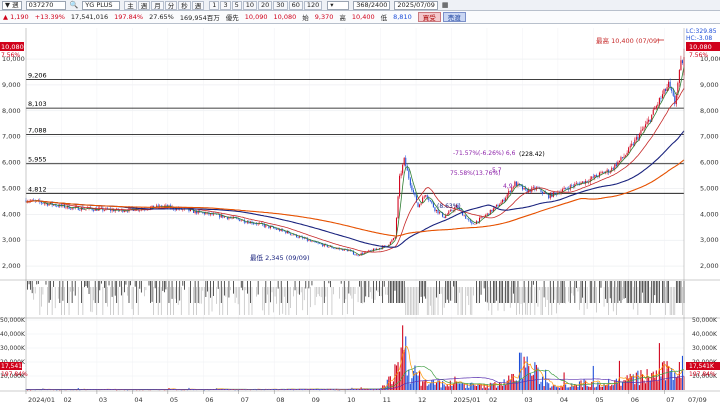  What do you see at coordinates (387, 400) in the screenshot?
I see `x-tick-label: 11` at bounding box center [387, 400].